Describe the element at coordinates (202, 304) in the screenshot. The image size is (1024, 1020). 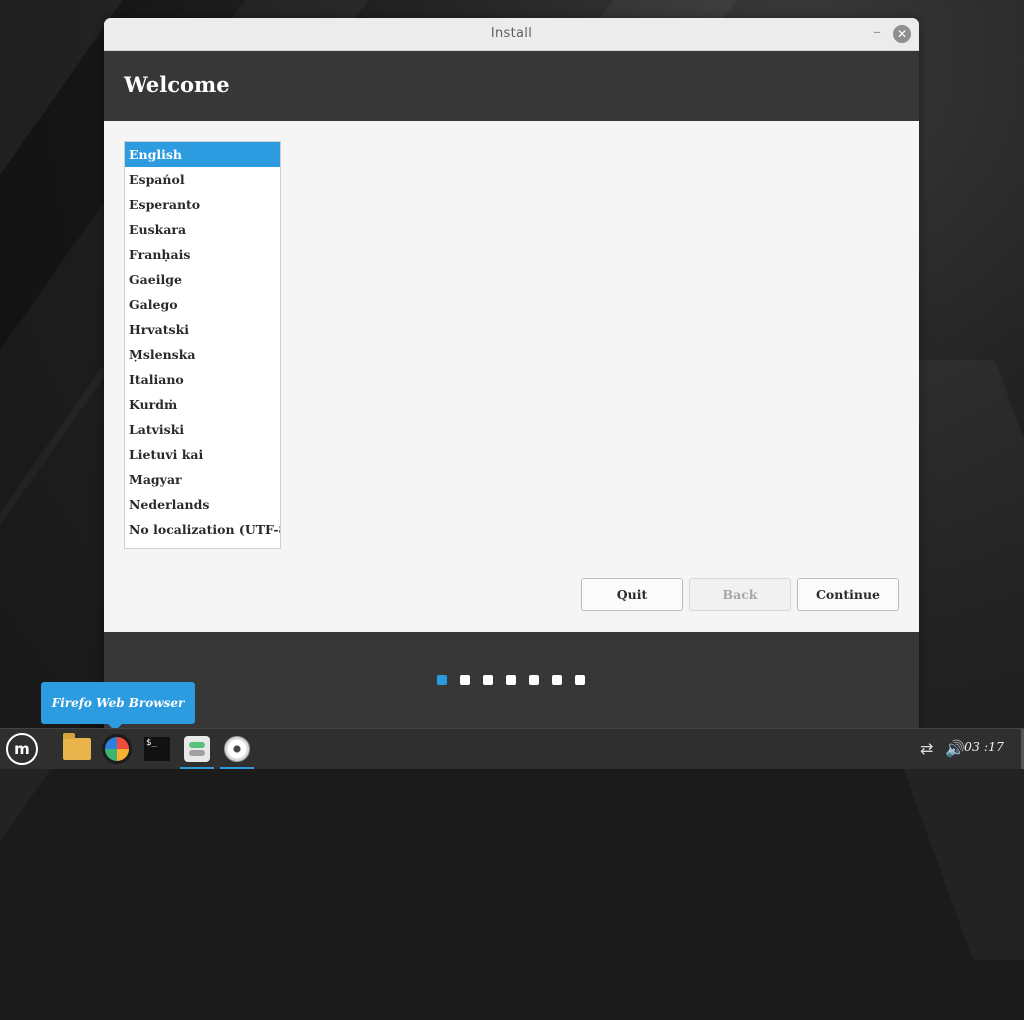
I see `language-item-galego: Galego` at that location.